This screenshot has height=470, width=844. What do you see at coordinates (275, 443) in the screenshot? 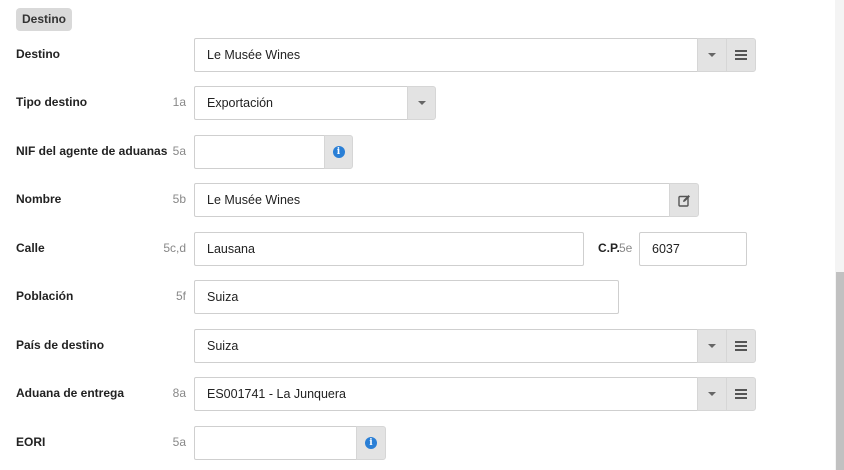
I see `eori-input` at bounding box center [275, 443].